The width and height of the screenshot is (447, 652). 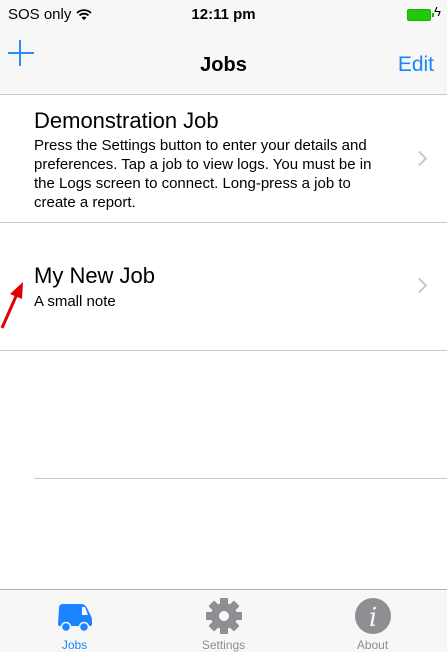 I want to click on gear-icon, so click(x=223, y=616).